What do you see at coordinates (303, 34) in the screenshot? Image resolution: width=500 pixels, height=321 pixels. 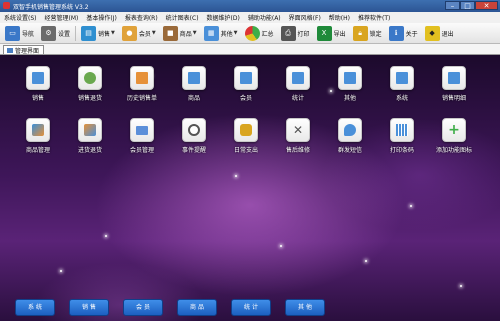 I see `toolbar-print-label: 打印` at bounding box center [303, 34].